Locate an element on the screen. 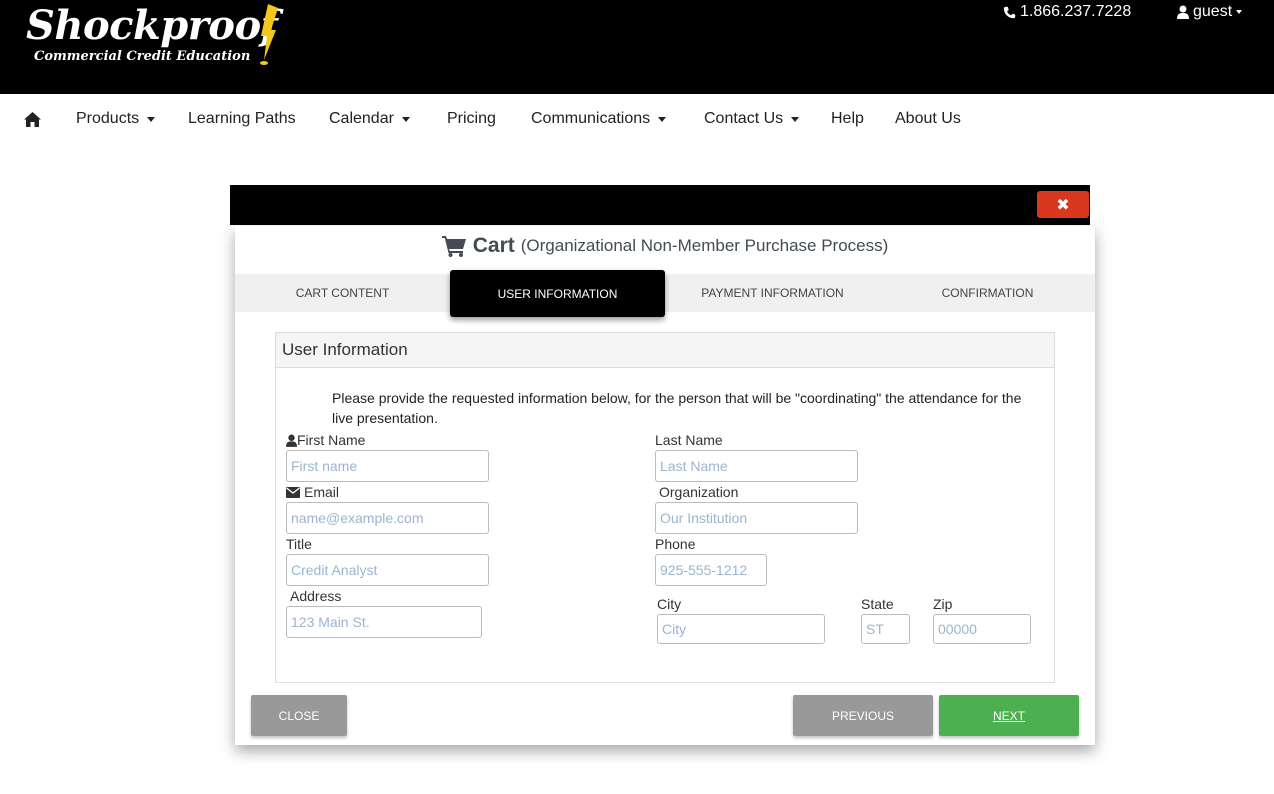 This screenshot has height=794, width=1274. nav-about-us: About Us is located at coordinates (928, 119).